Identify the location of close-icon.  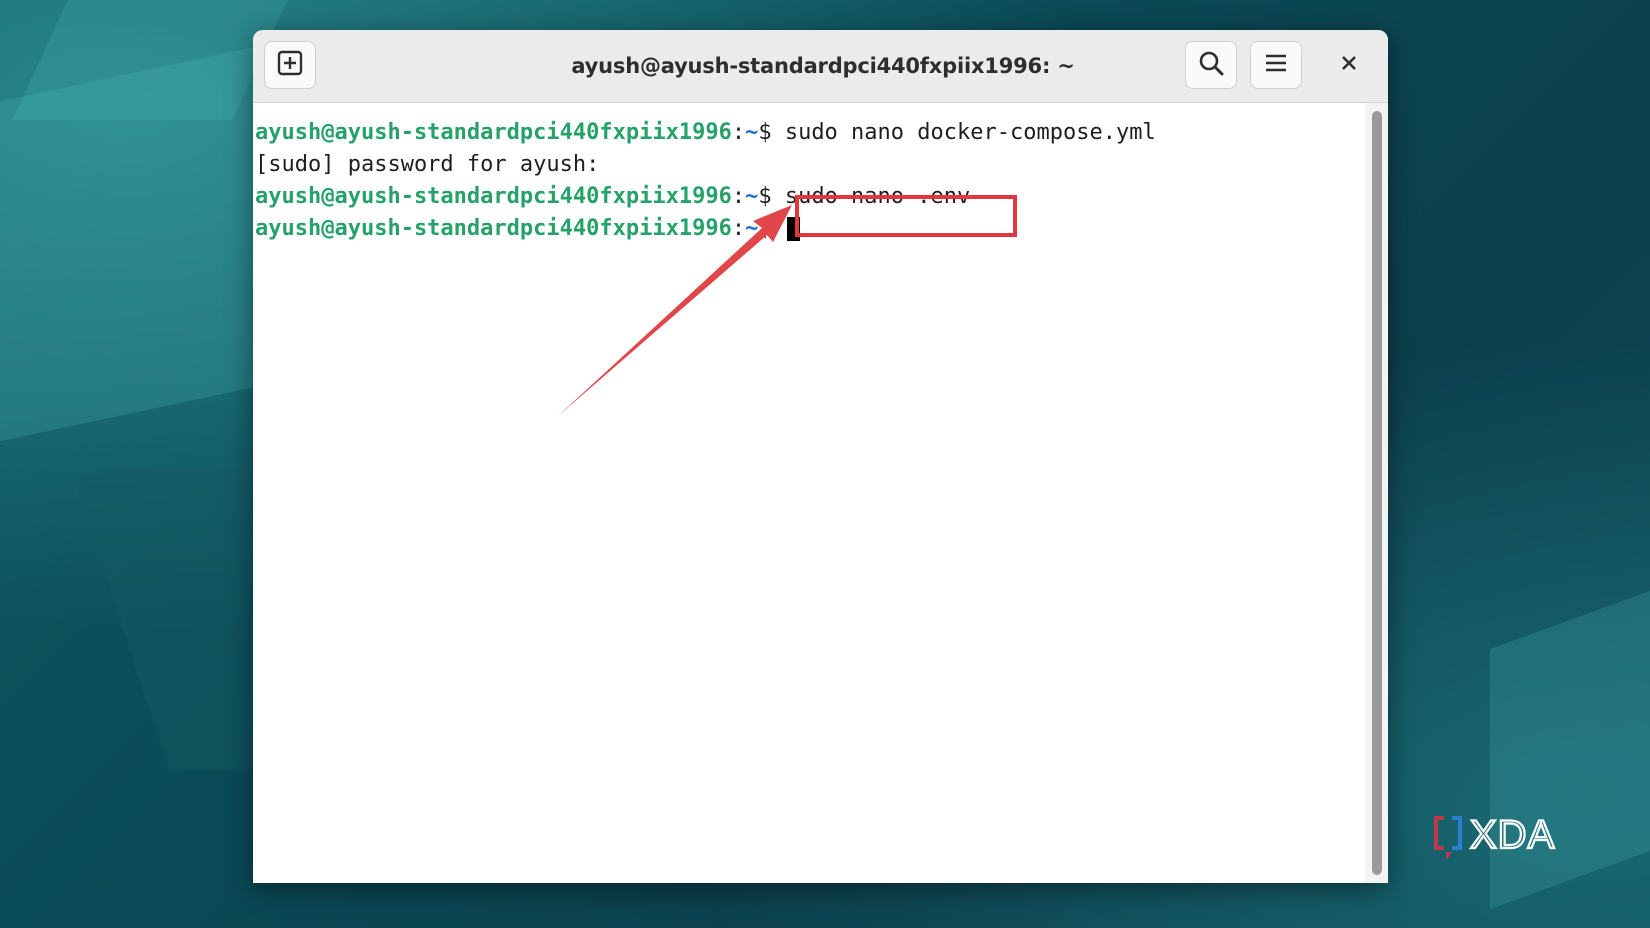
(1349, 65).